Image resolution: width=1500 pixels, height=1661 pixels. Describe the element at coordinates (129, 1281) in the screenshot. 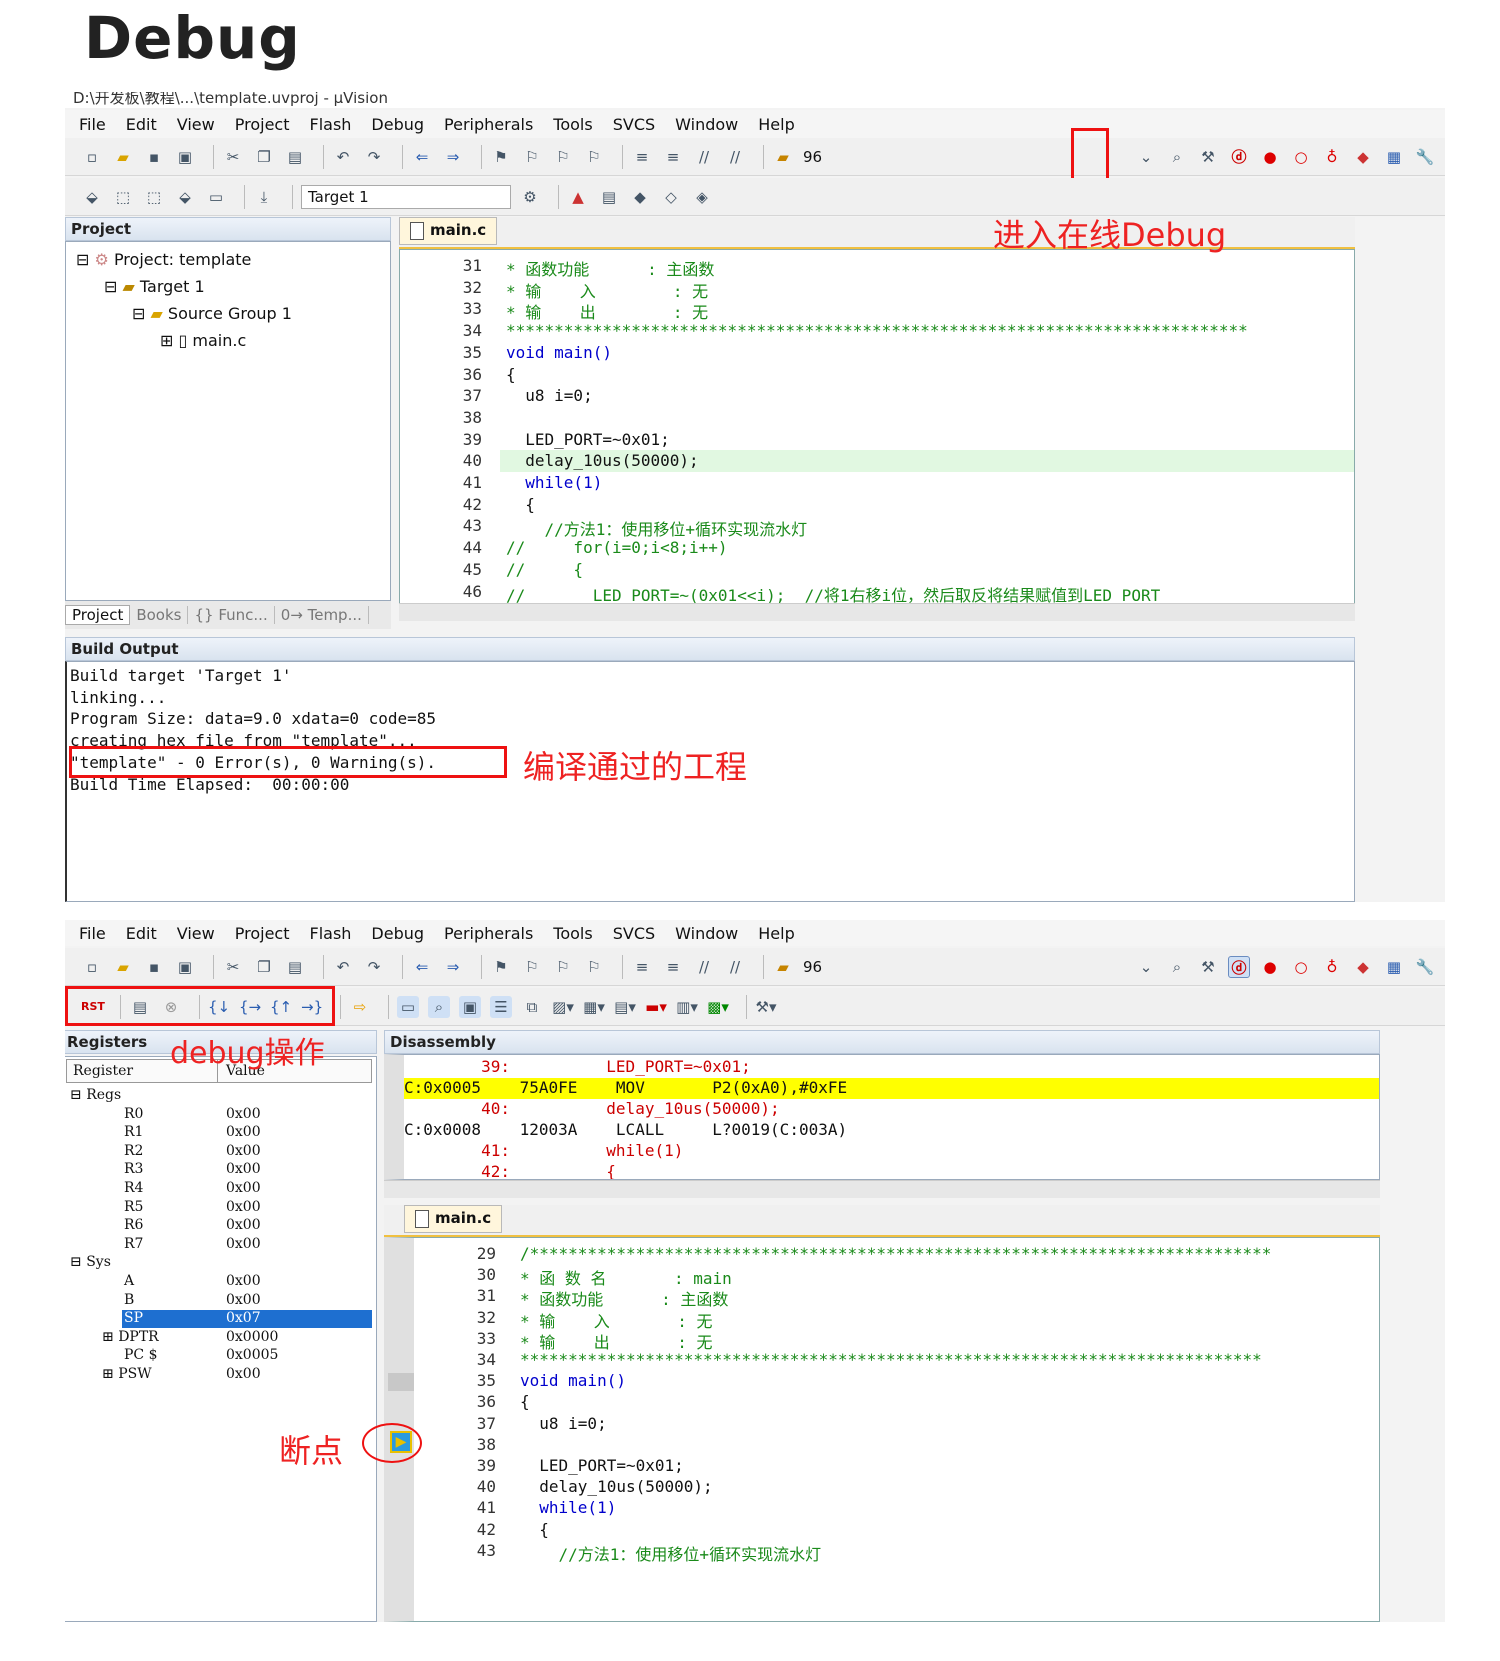

I see `register-name: A` at that location.